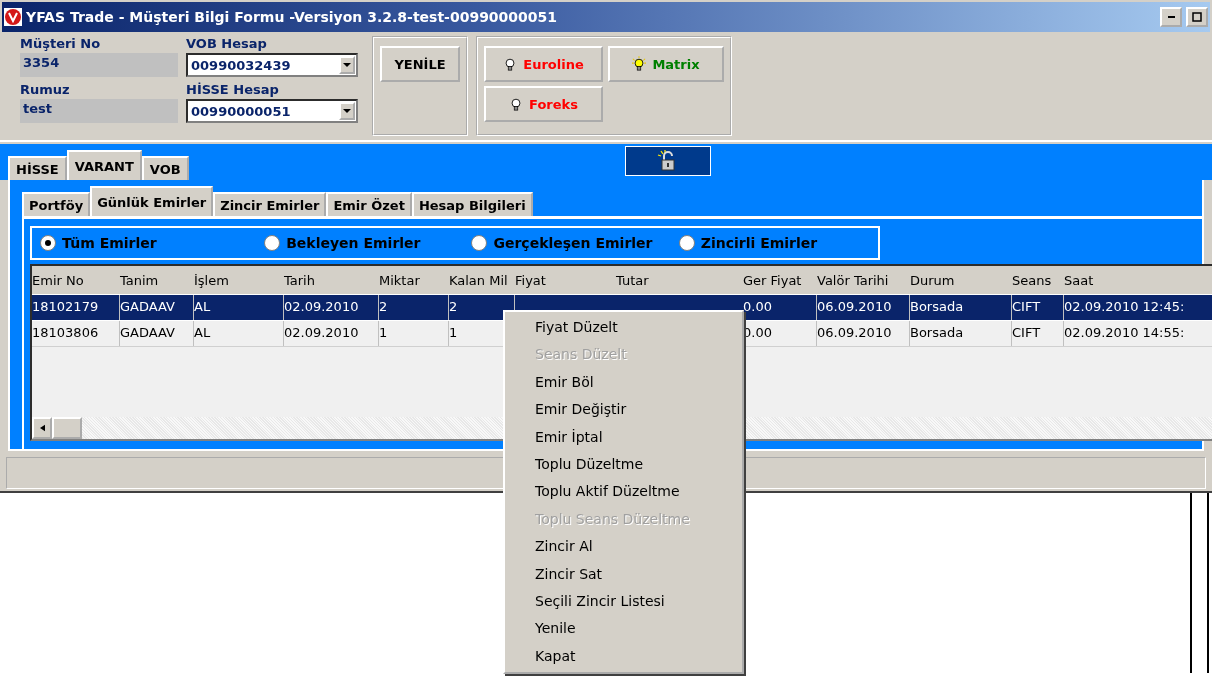  Describe the element at coordinates (1138, 333) in the screenshot. I see `table-cell: 02.09.2010 14:55:` at that location.